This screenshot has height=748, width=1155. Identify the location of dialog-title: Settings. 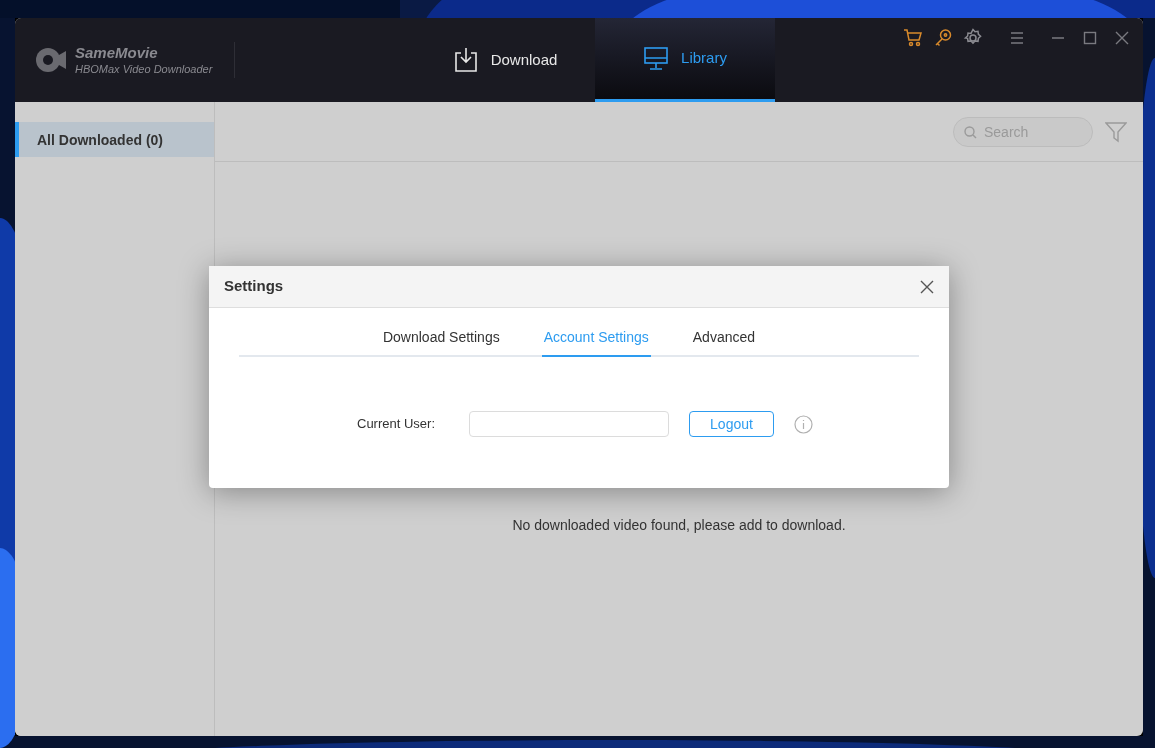
(254, 286).